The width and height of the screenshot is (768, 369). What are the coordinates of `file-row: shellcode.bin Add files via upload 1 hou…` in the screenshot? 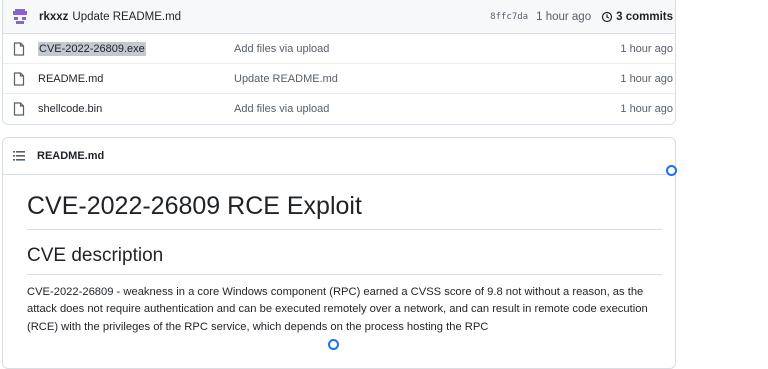 It's located at (339, 108).